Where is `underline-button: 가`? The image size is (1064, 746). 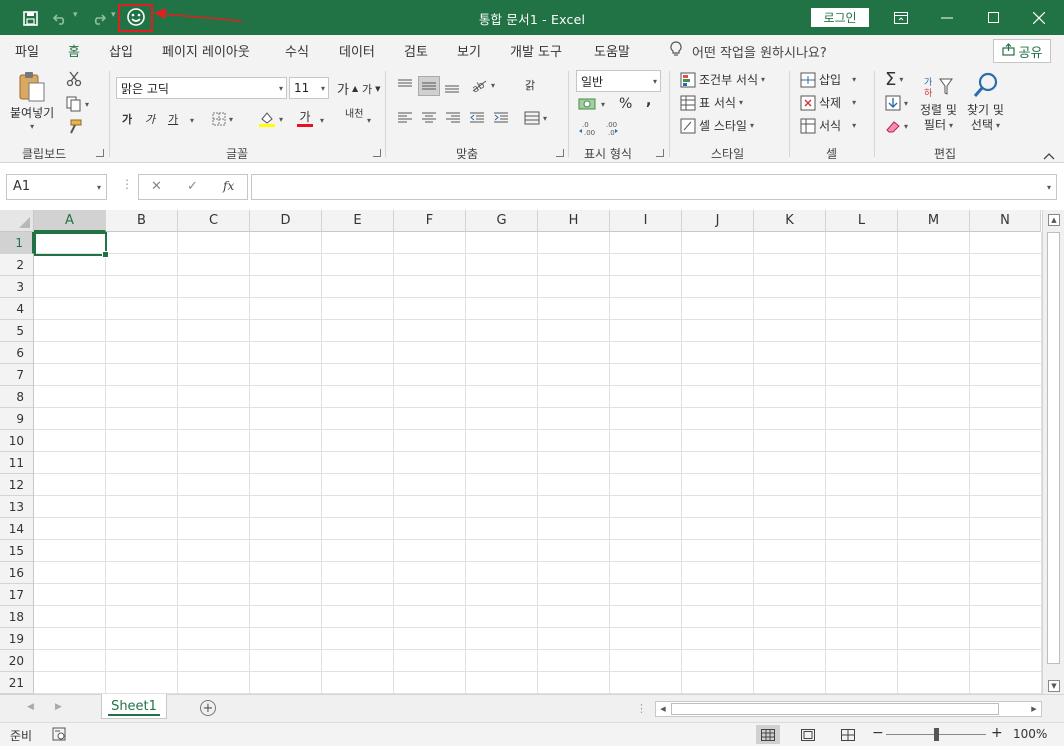 underline-button: 가 is located at coordinates (173, 119).